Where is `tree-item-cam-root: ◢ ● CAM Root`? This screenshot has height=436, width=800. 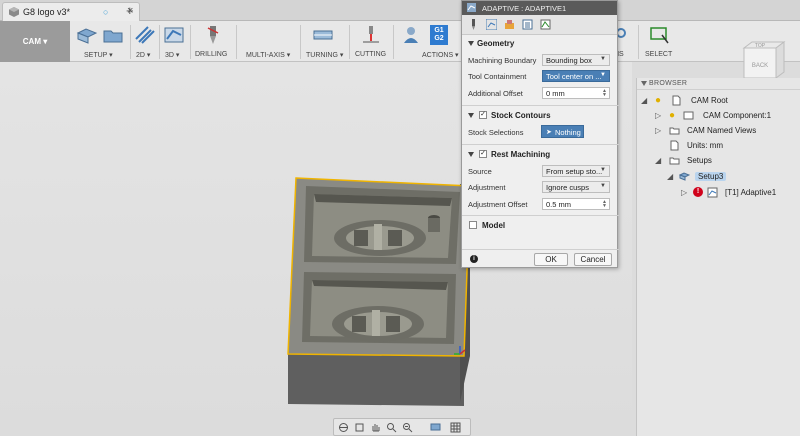
tree-item-cam-root: ◢ ● CAM Root is located at coordinates (718, 100).